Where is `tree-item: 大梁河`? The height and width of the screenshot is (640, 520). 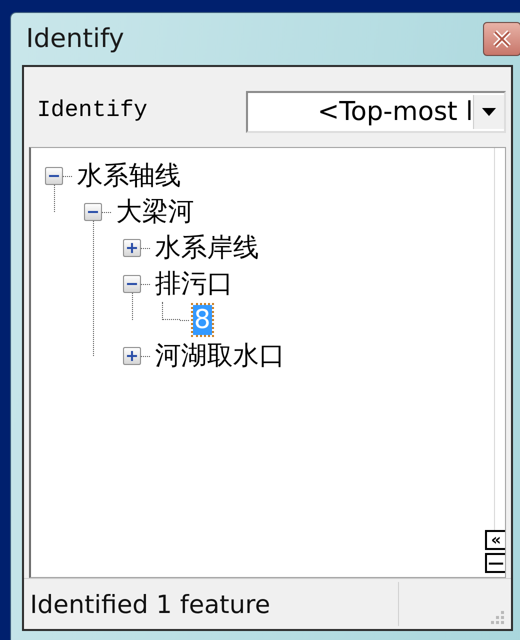
tree-item: 大梁河 is located at coordinates (155, 212).